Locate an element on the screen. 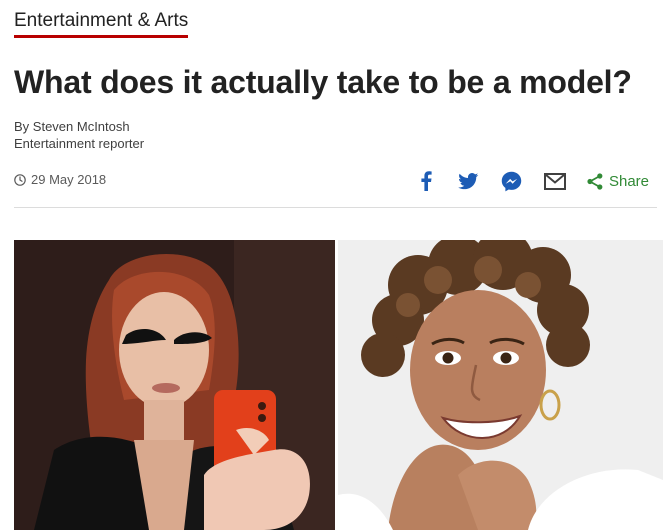 The image size is (663, 530). messenger-icon is located at coordinates (512, 181).